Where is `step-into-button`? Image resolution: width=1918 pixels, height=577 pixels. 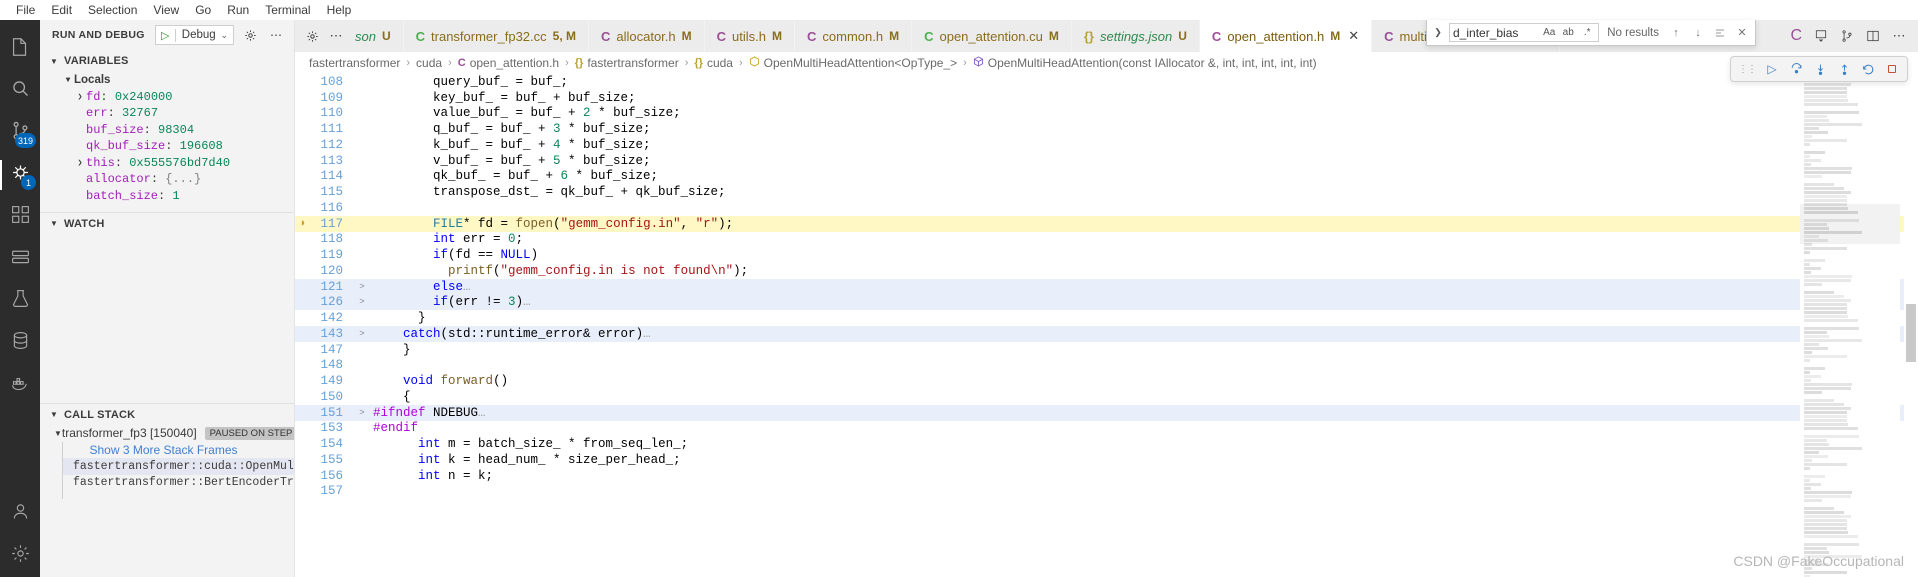
step-into-button is located at coordinates (1820, 69).